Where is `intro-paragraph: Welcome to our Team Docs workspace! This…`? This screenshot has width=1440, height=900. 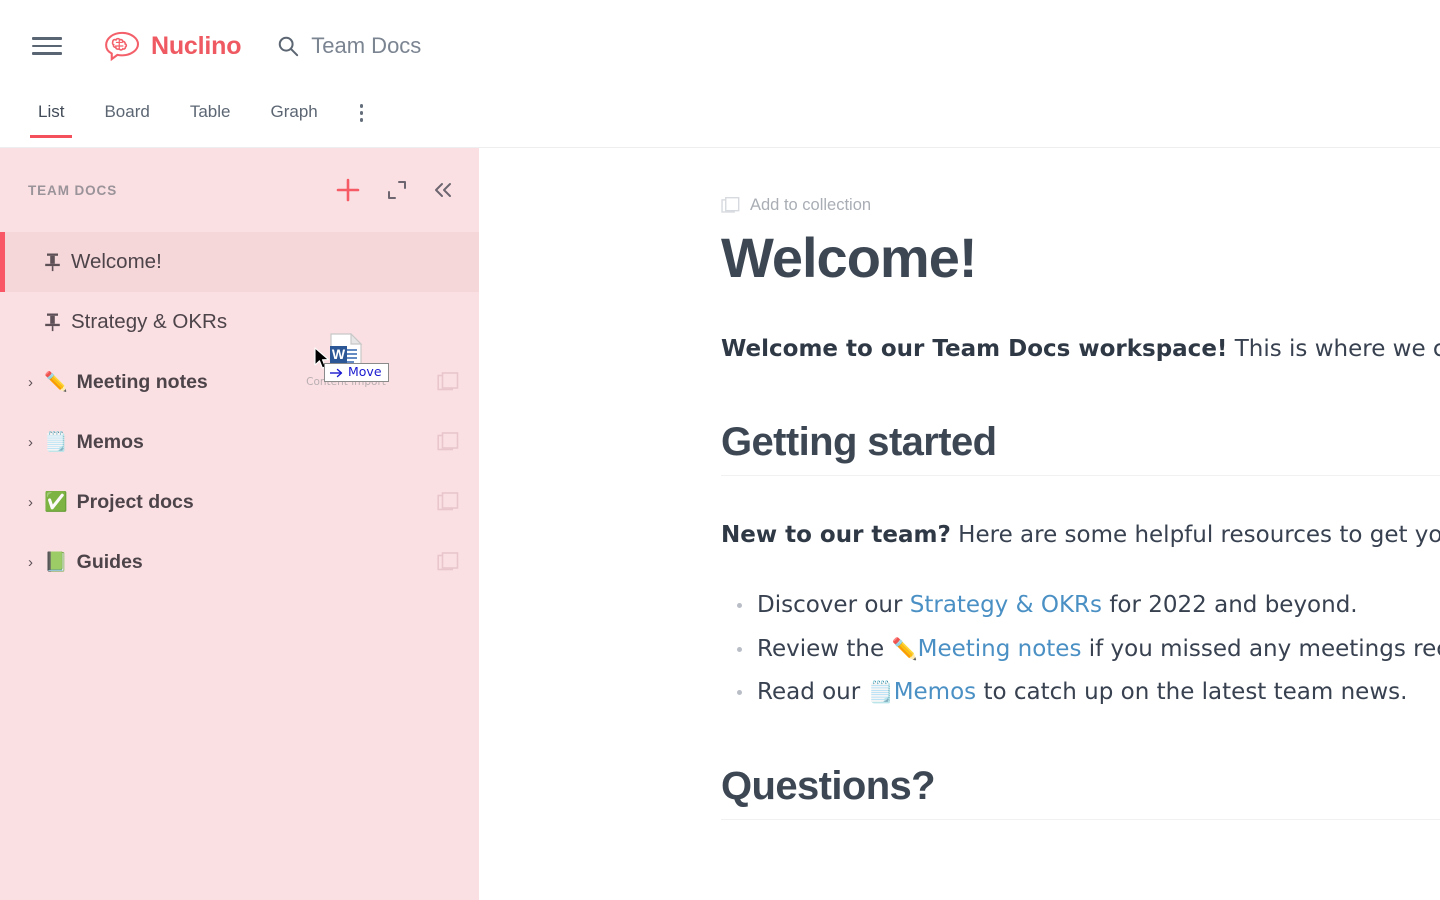 intro-paragraph: Welcome to our Team Docs workspace! This… is located at coordinates (1080, 350).